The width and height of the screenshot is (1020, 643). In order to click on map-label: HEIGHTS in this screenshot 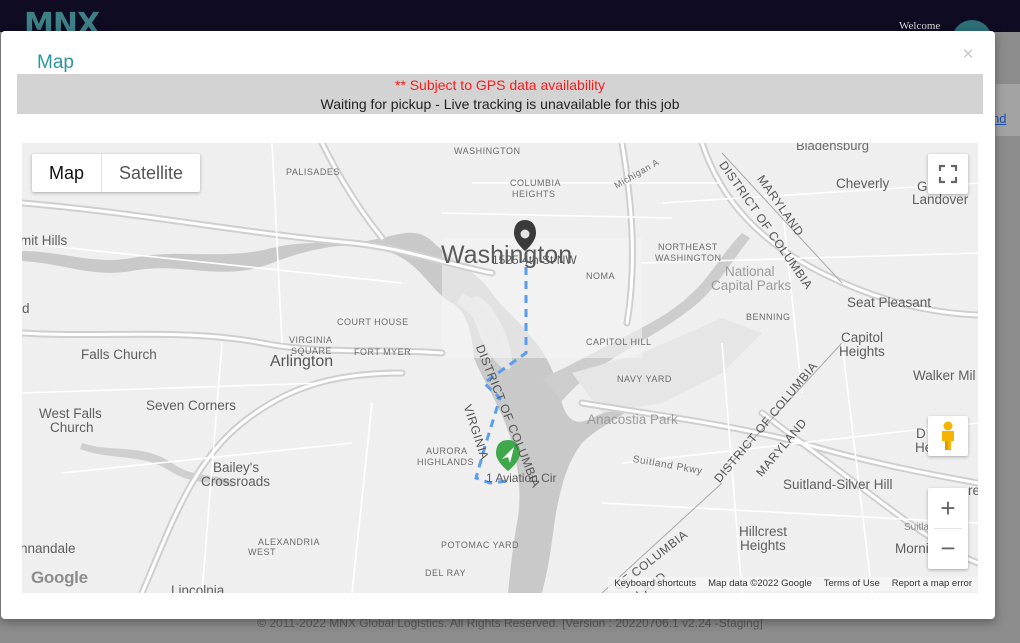, I will do `click(534, 194)`.